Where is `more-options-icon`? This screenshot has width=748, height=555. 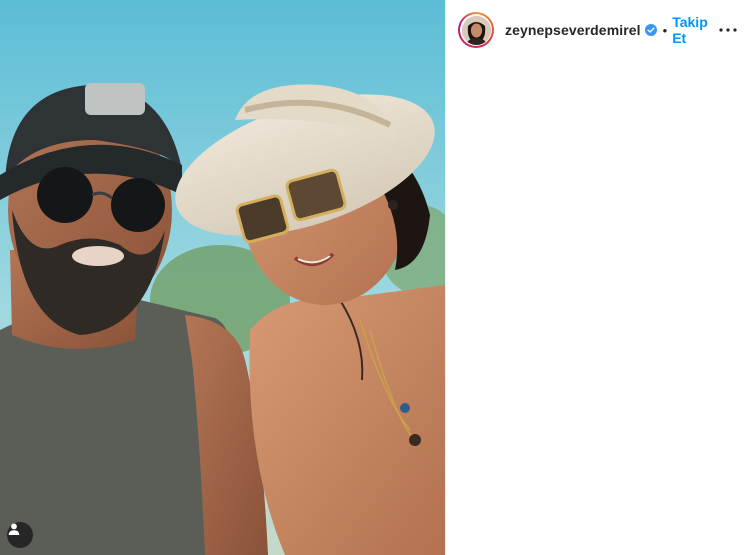
more-options-icon is located at coordinates (728, 30).